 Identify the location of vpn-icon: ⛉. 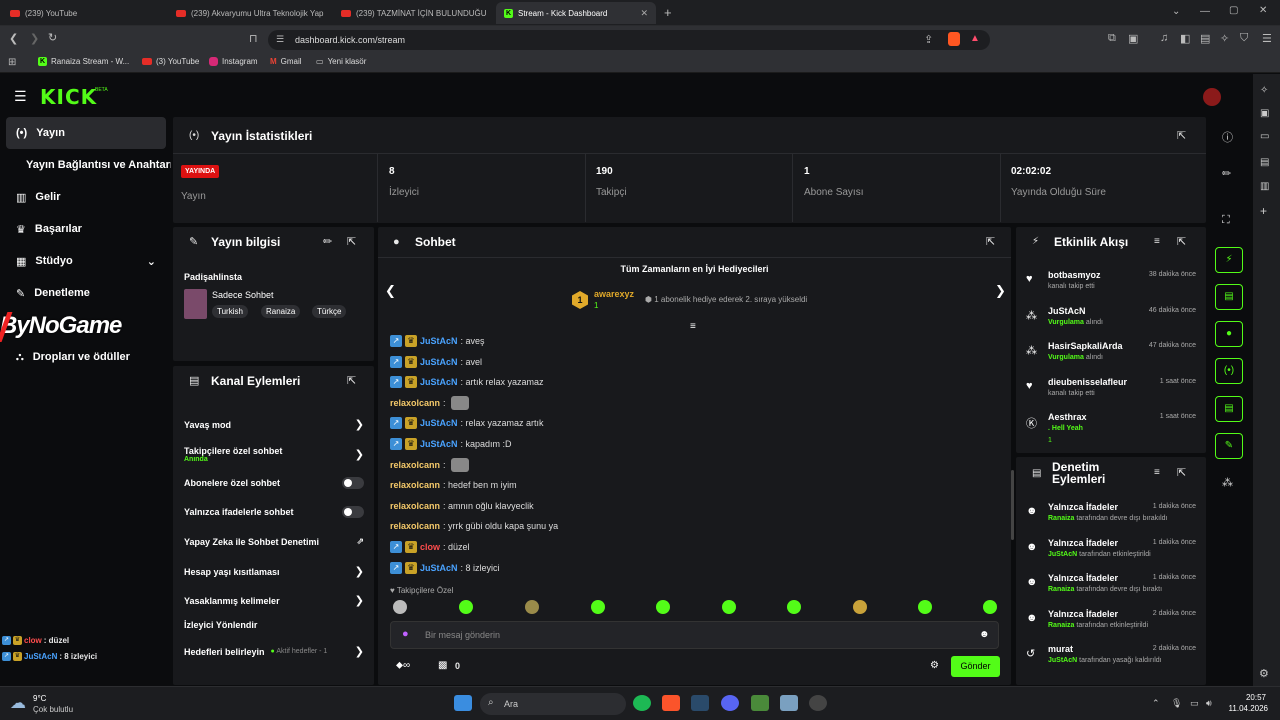
(1244, 38).